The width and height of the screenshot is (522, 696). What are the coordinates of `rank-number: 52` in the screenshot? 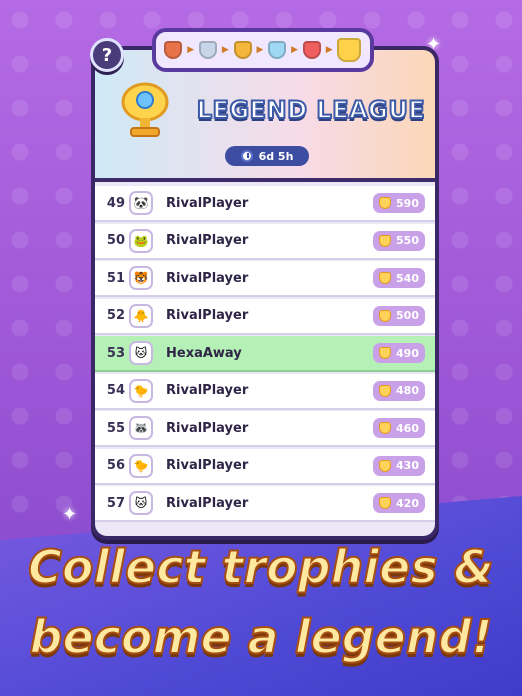 It's located at (115, 315).